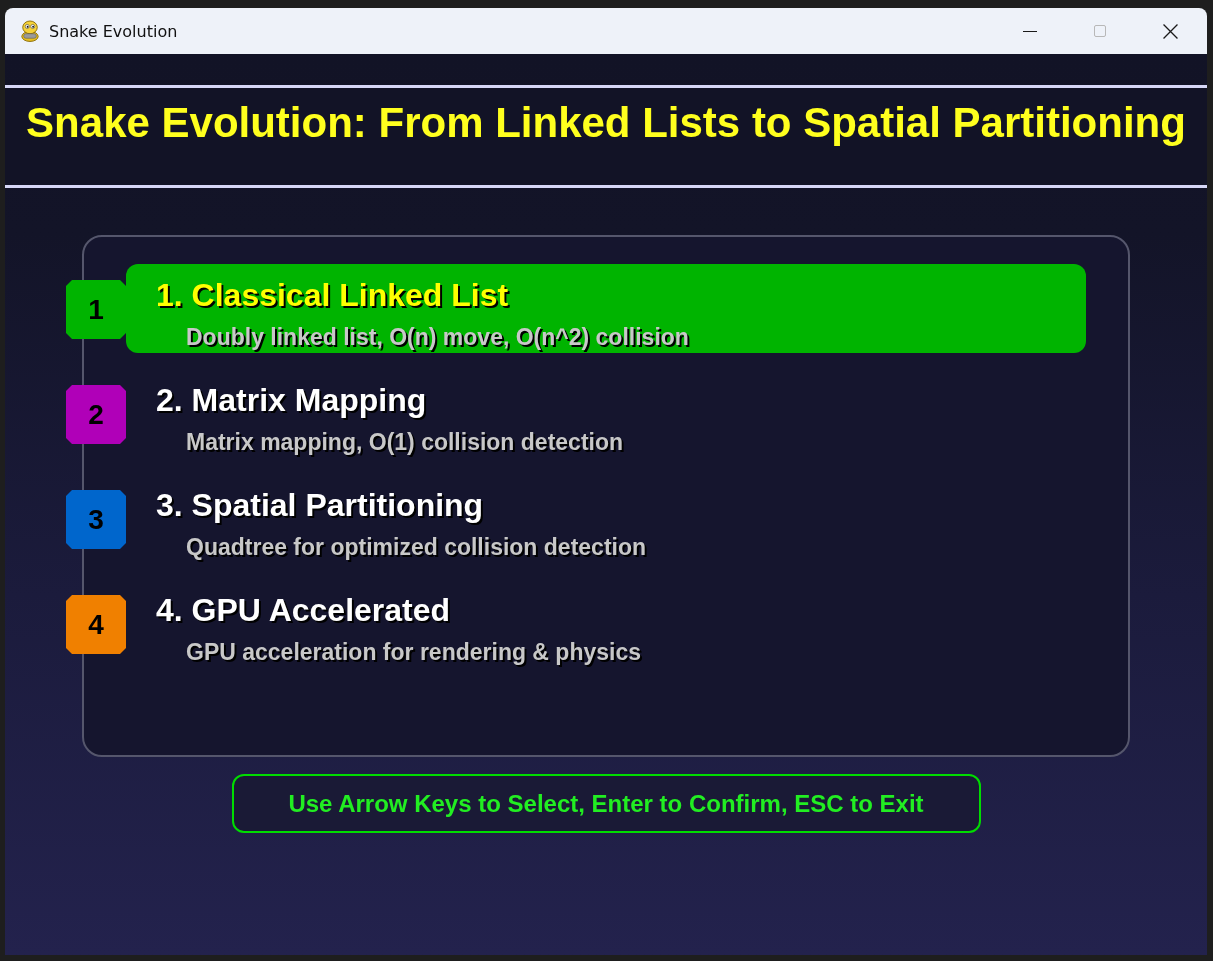 Image resolution: width=1213 pixels, height=961 pixels. What do you see at coordinates (606, 123) in the screenshot?
I see `app-heading: Snake Evolution: From Linked Lists to Spatial Partitioning` at bounding box center [606, 123].